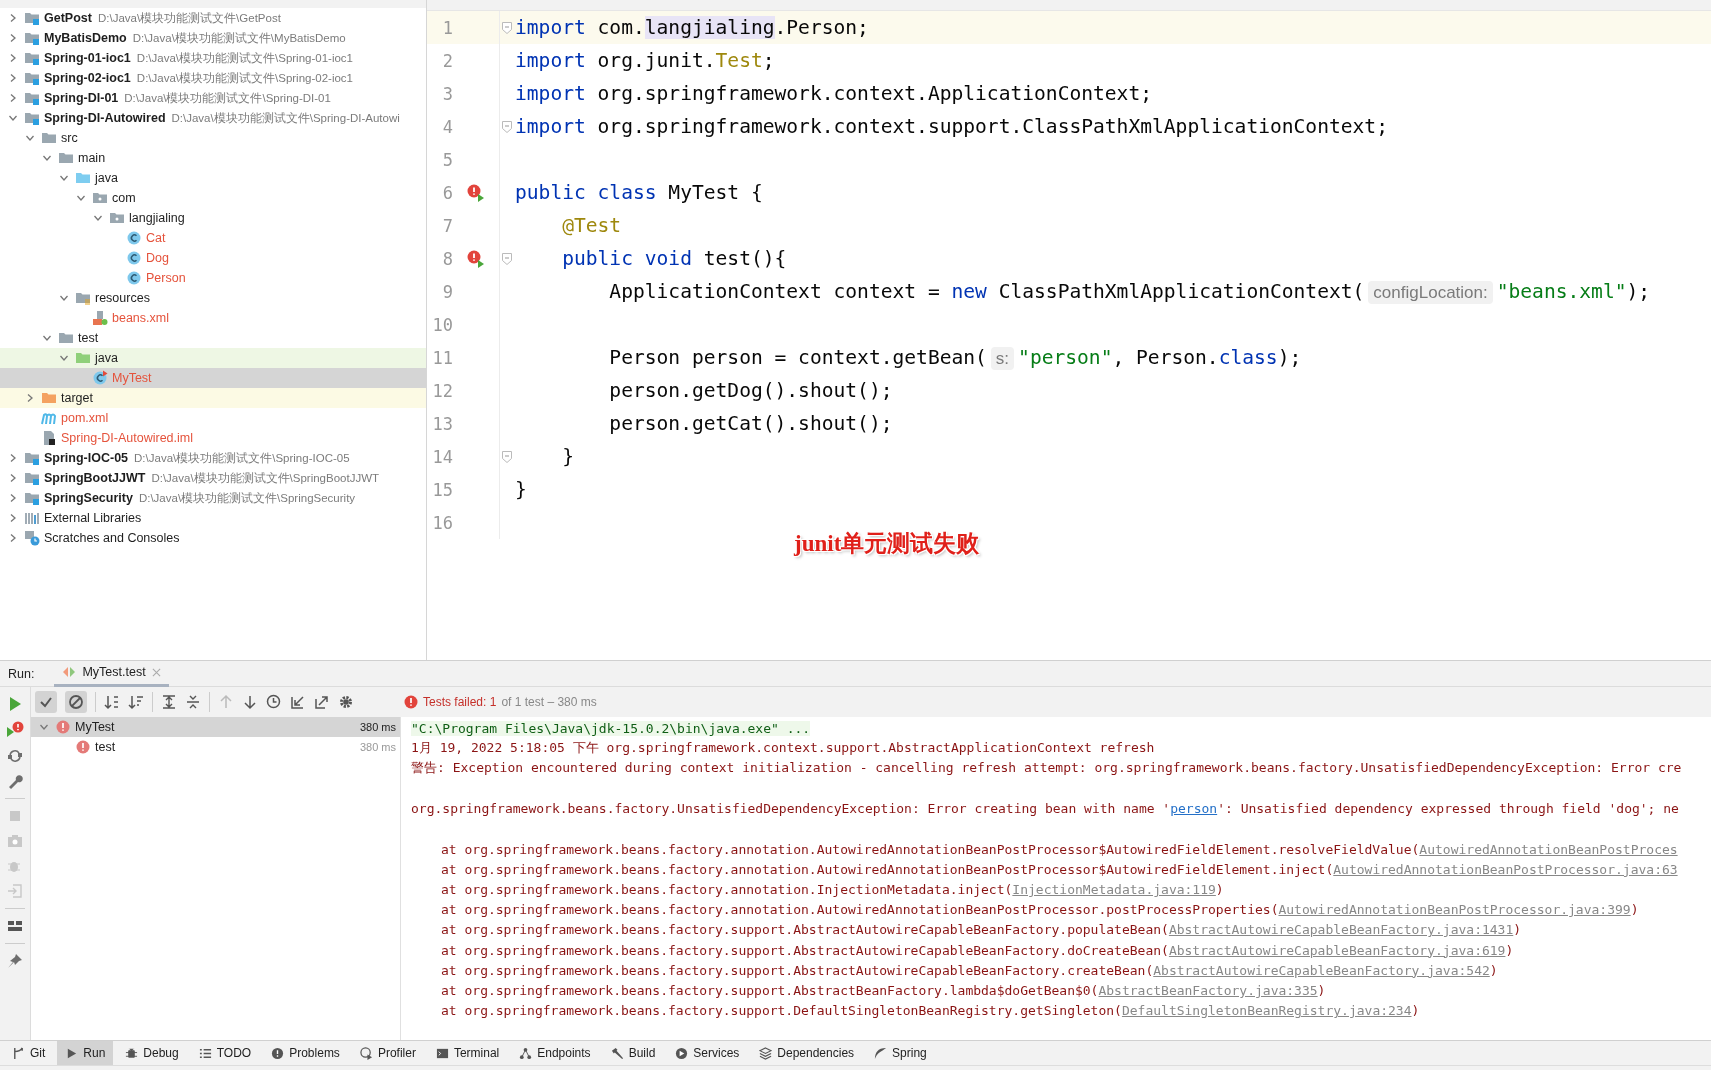 The width and height of the screenshot is (1711, 1070). What do you see at coordinates (213, 338) in the screenshot?
I see `tree-row: test` at bounding box center [213, 338].